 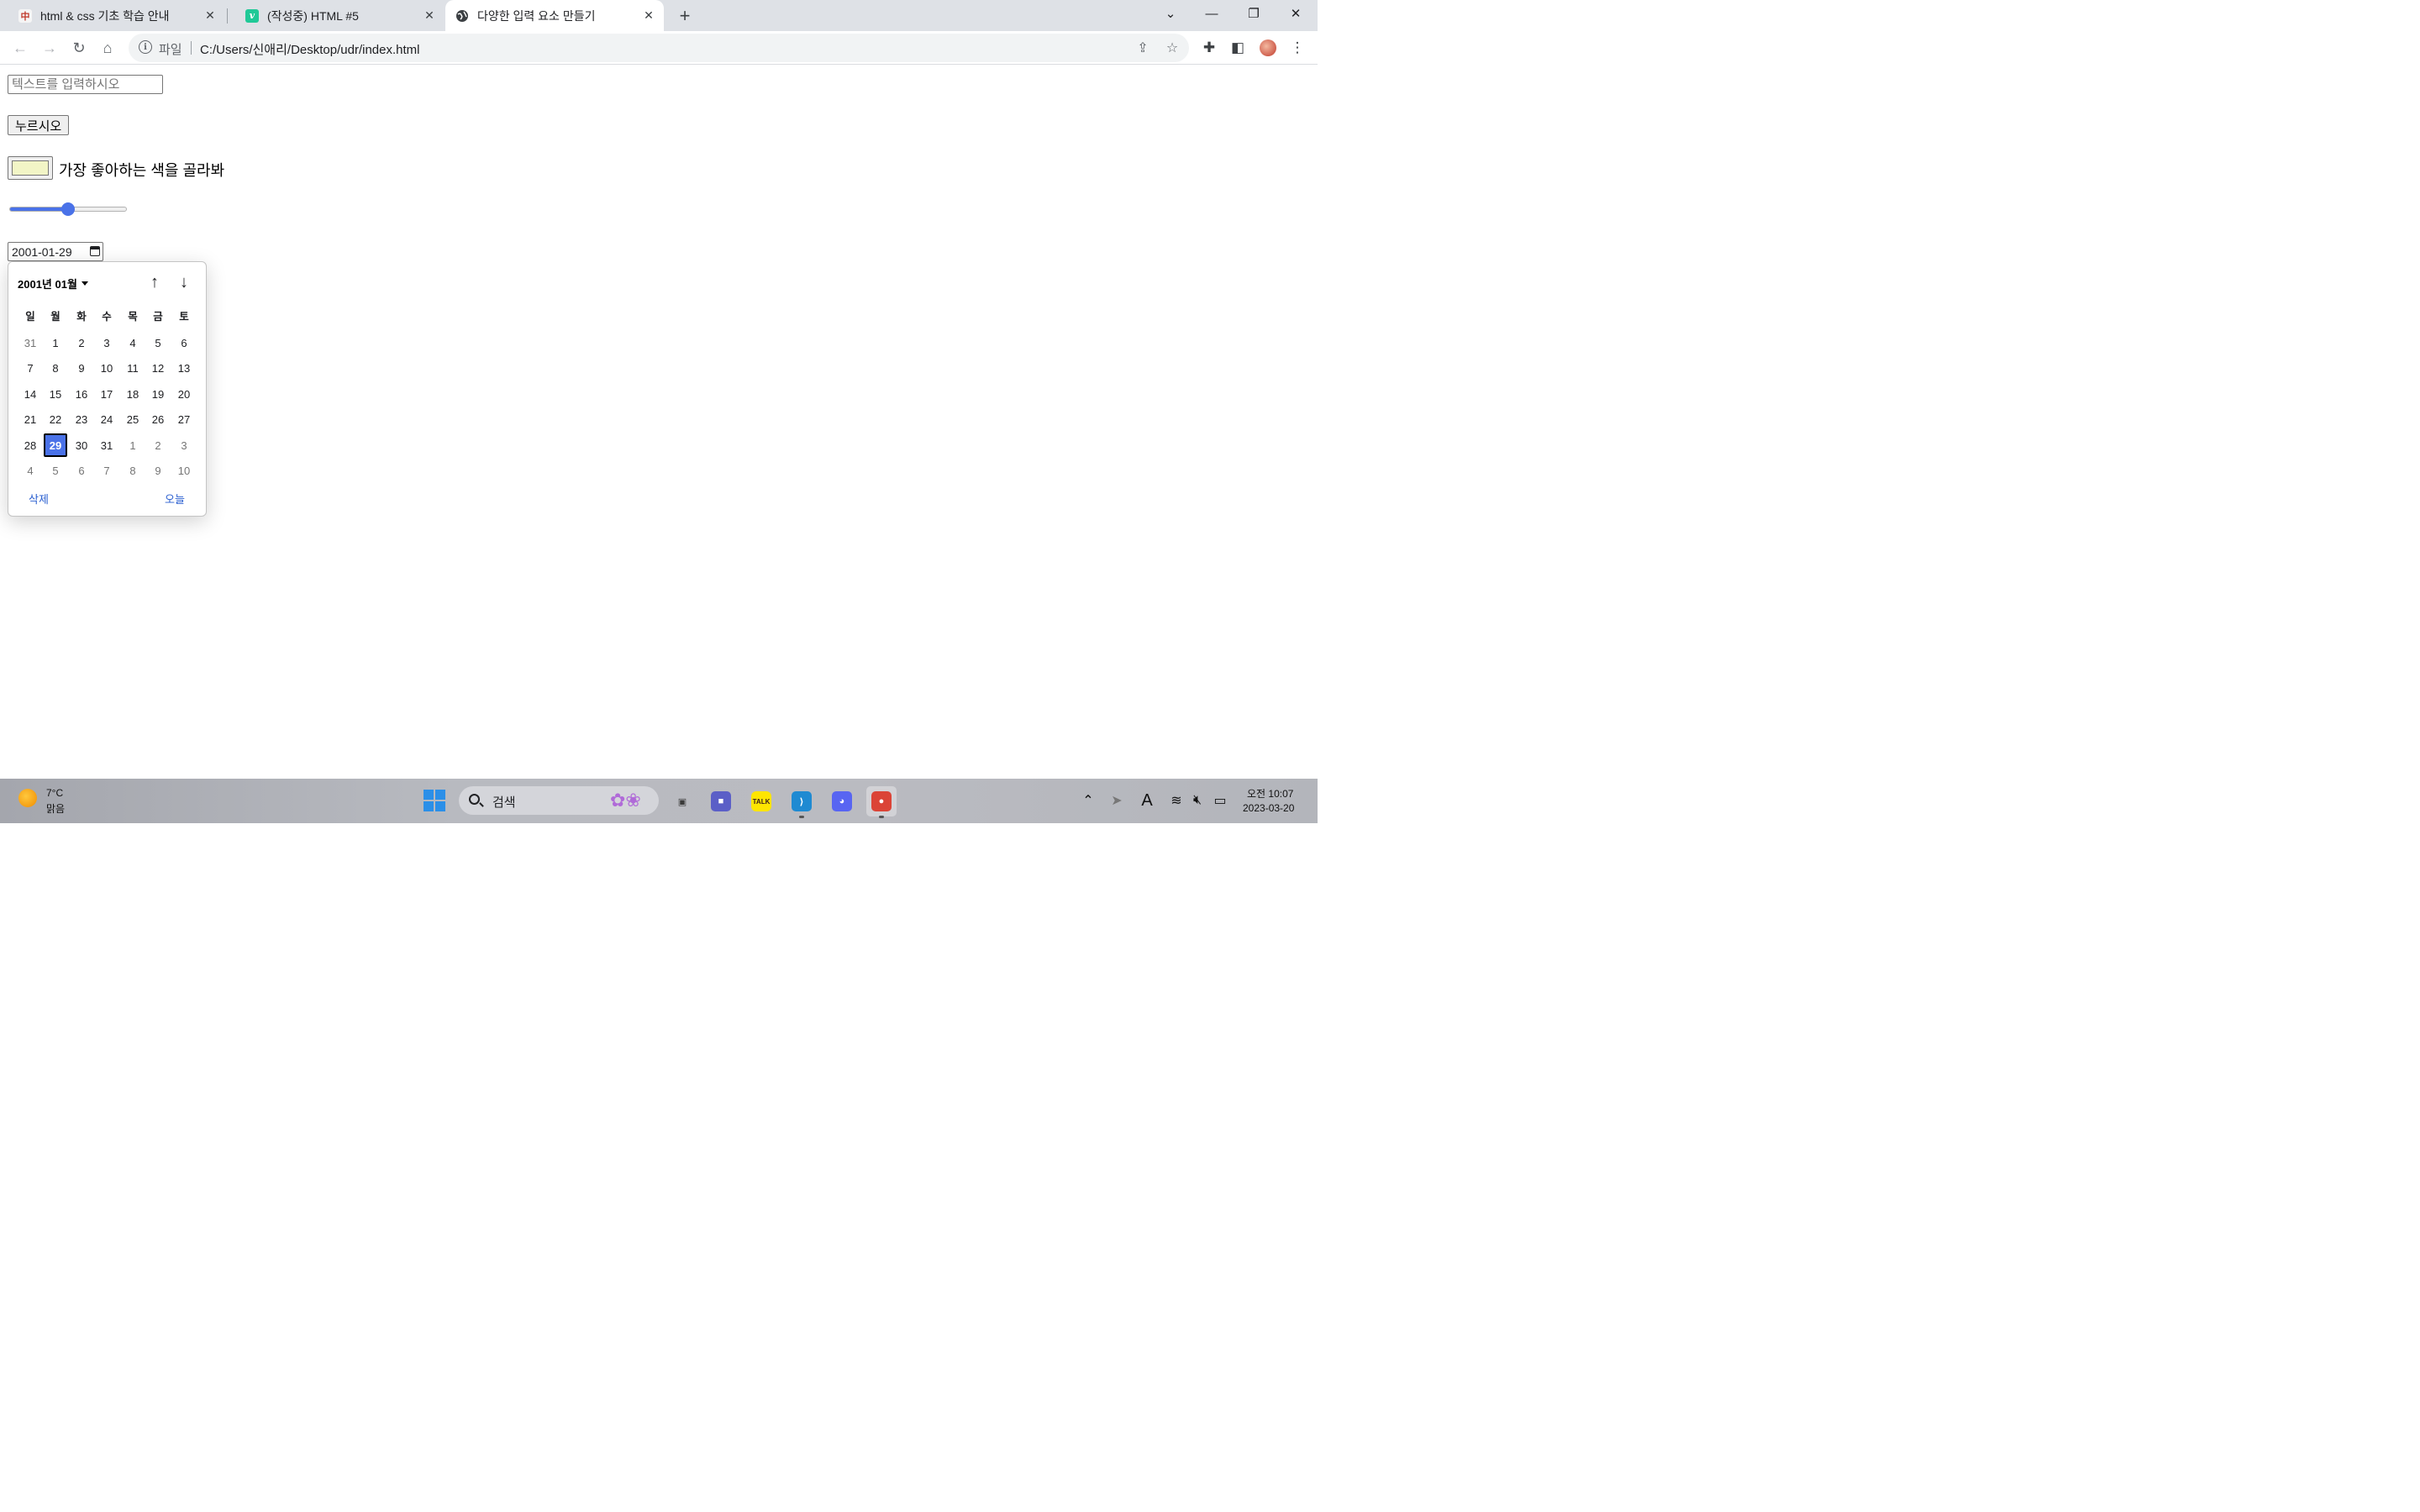 I want to click on calendar-day: 17, so click(x=107, y=394).